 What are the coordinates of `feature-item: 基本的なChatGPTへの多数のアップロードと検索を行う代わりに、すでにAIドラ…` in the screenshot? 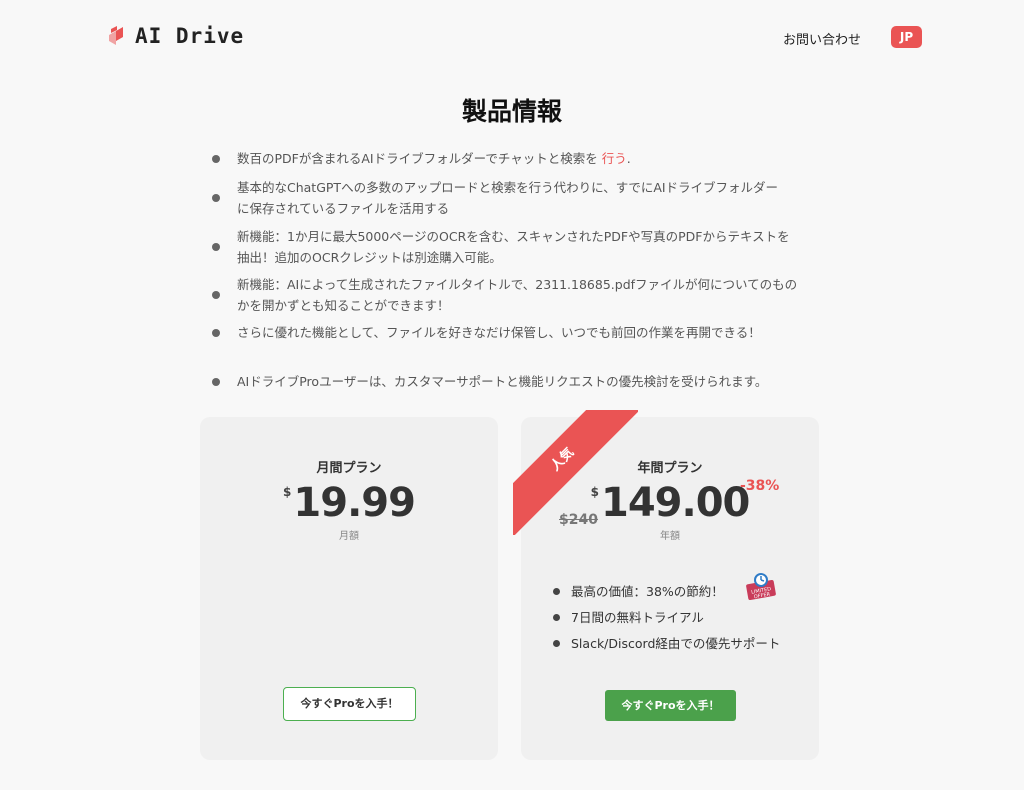 It's located at (495, 198).